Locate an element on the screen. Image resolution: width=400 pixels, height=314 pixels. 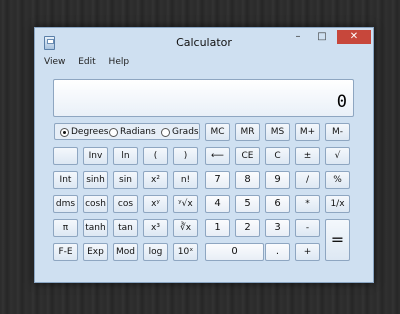
digit-8-button: 8 is located at coordinates (247, 180).